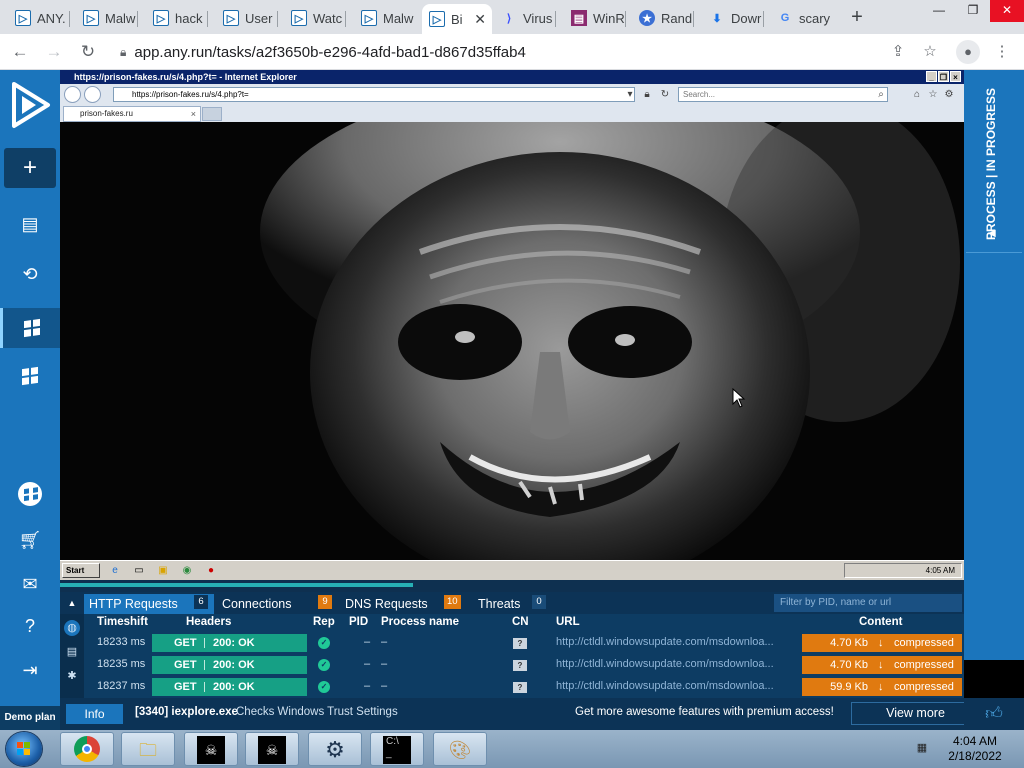 The image size is (1024, 768). I want to click on share-icon: ⇪, so click(898, 52).